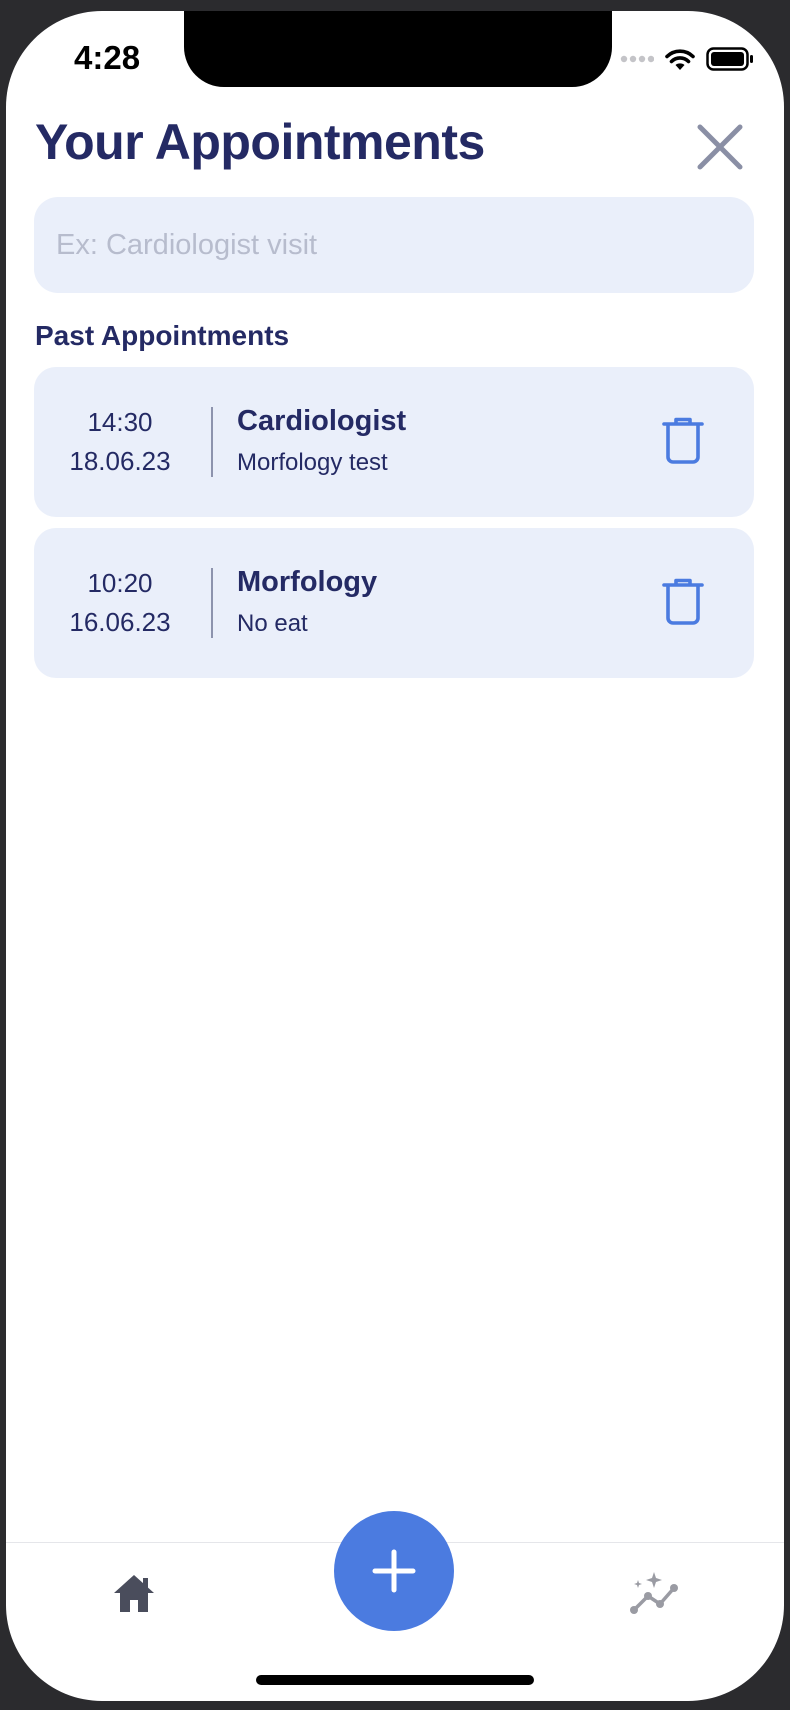  I want to click on appointment-card: 10:20 16.06.23 Morfology No eat, so click(394, 603).